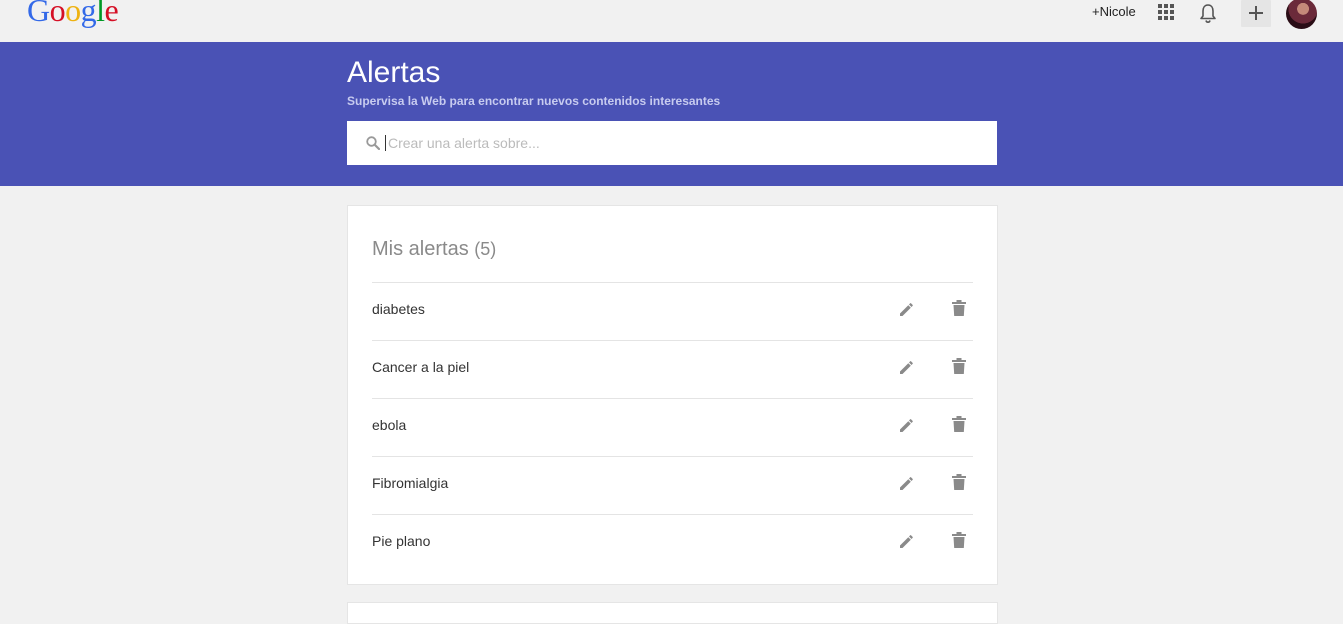  Describe the element at coordinates (672, 369) in the screenshot. I see `alert-row: Cancer a la piel` at that location.